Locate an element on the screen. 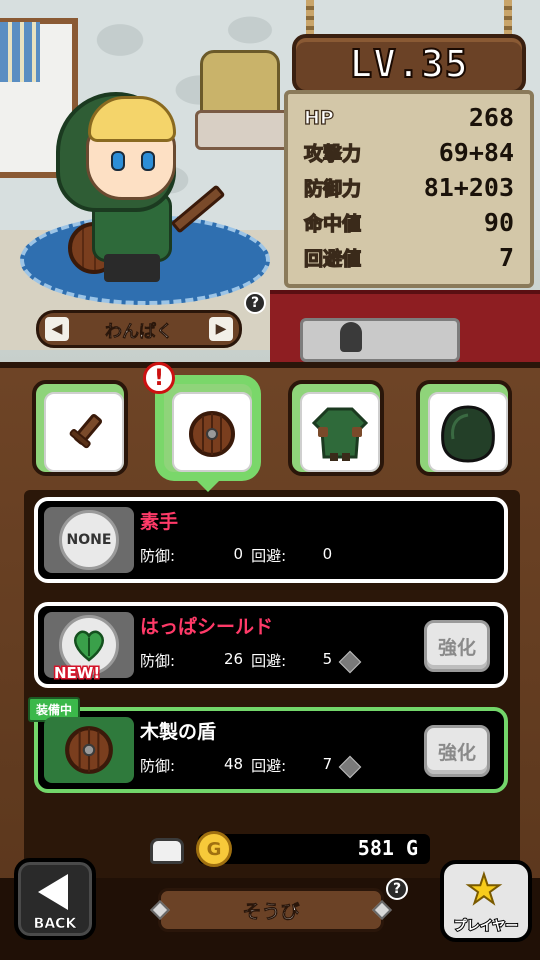 This screenshot has height=960, width=540. player-label: プレイヤー is located at coordinates (486, 926).